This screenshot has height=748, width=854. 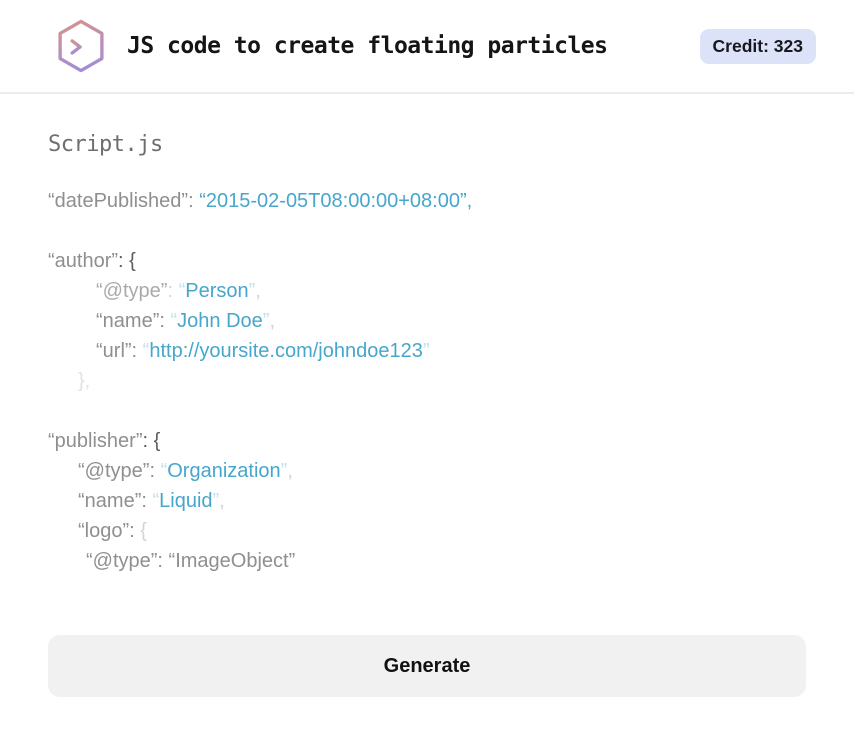 I want to click on code-line: “@type”: “Organization”,, so click(x=427, y=471).